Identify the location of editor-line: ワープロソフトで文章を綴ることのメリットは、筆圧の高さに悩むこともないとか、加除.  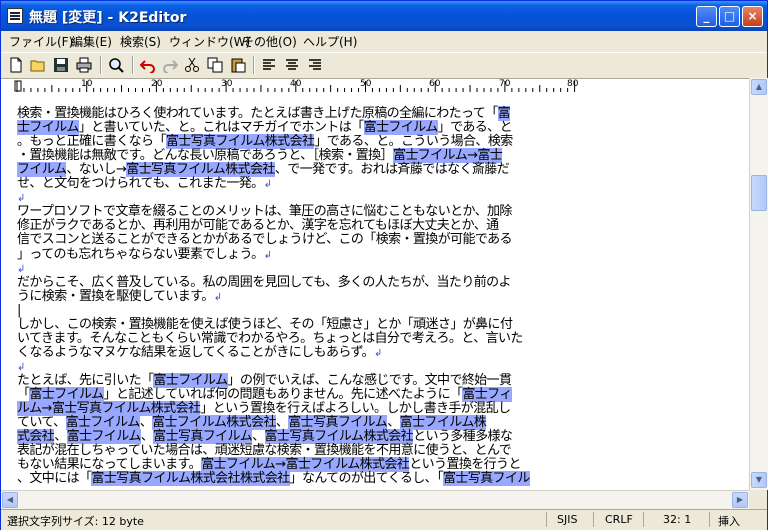
(264, 212).